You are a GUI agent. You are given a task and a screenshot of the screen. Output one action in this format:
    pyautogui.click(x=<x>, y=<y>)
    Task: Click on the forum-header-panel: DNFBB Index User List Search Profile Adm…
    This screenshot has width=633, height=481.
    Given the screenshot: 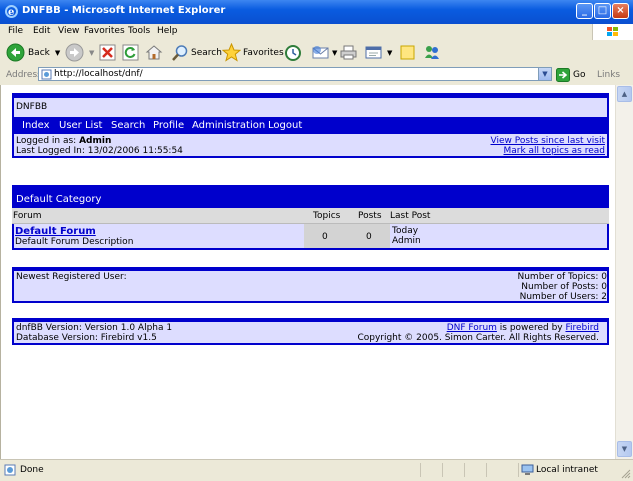 What is the action you would take?
    pyautogui.click(x=310, y=125)
    